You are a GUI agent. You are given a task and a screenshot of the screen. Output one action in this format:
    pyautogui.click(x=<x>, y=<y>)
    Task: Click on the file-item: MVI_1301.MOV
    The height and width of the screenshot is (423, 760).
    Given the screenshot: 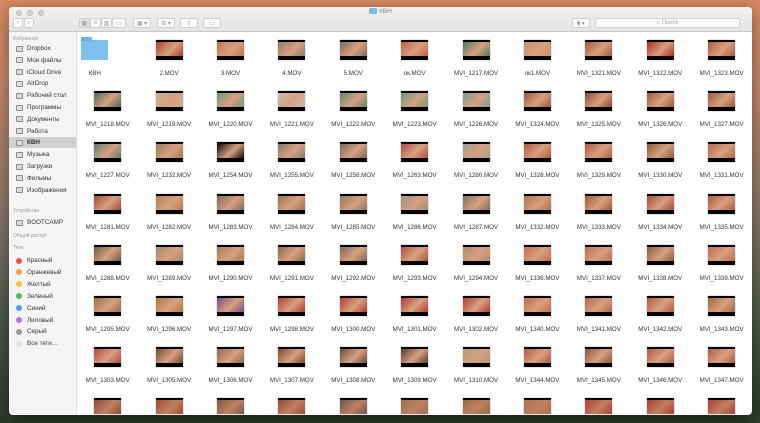 What is the action you would take?
    pyautogui.click(x=414, y=321)
    